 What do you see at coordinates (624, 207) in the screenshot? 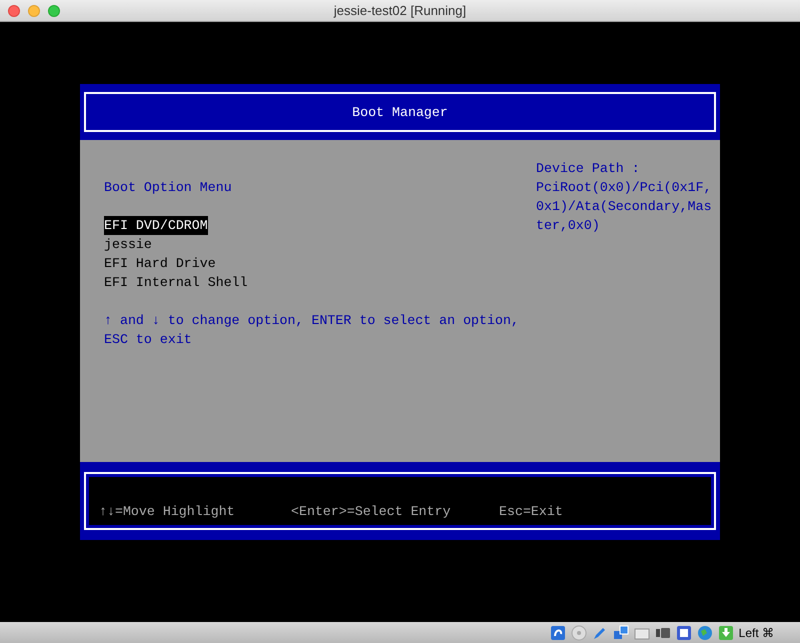
I see `device-path: PciRoot(0x0)/Pci(0x1F,0x1)/Ata(Secondary,Master,0x0)` at bounding box center [624, 207].